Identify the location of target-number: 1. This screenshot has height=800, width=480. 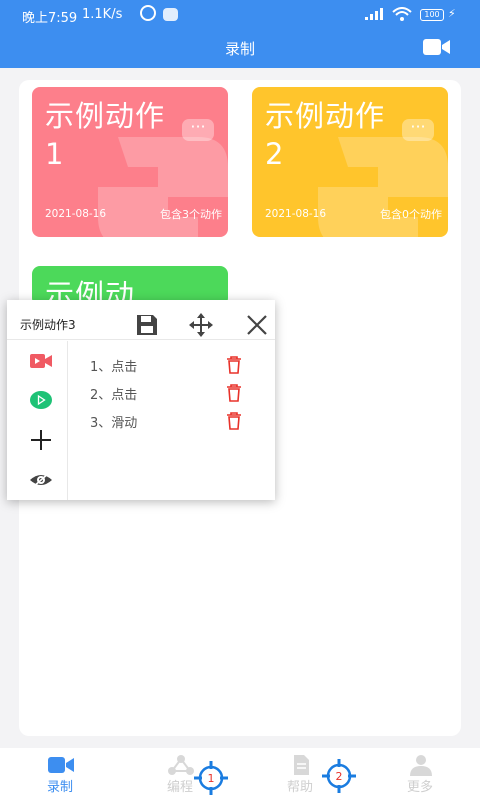
(211, 778).